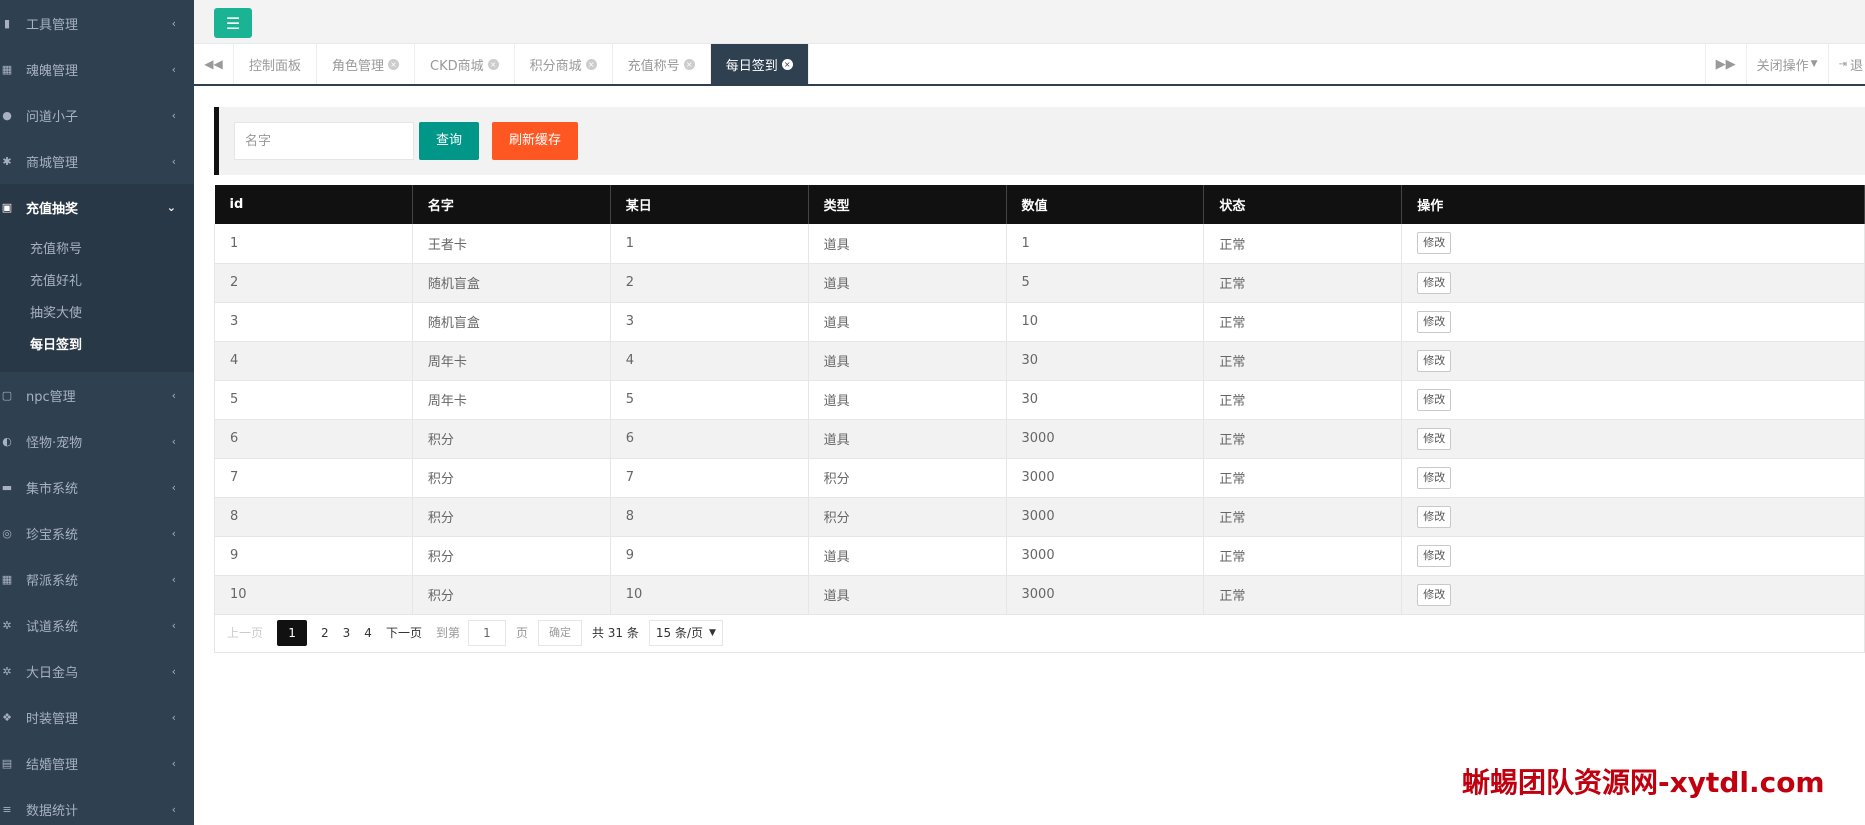  I want to click on sidebar-item: ▦ 帮派系统 ‹, so click(97, 579).